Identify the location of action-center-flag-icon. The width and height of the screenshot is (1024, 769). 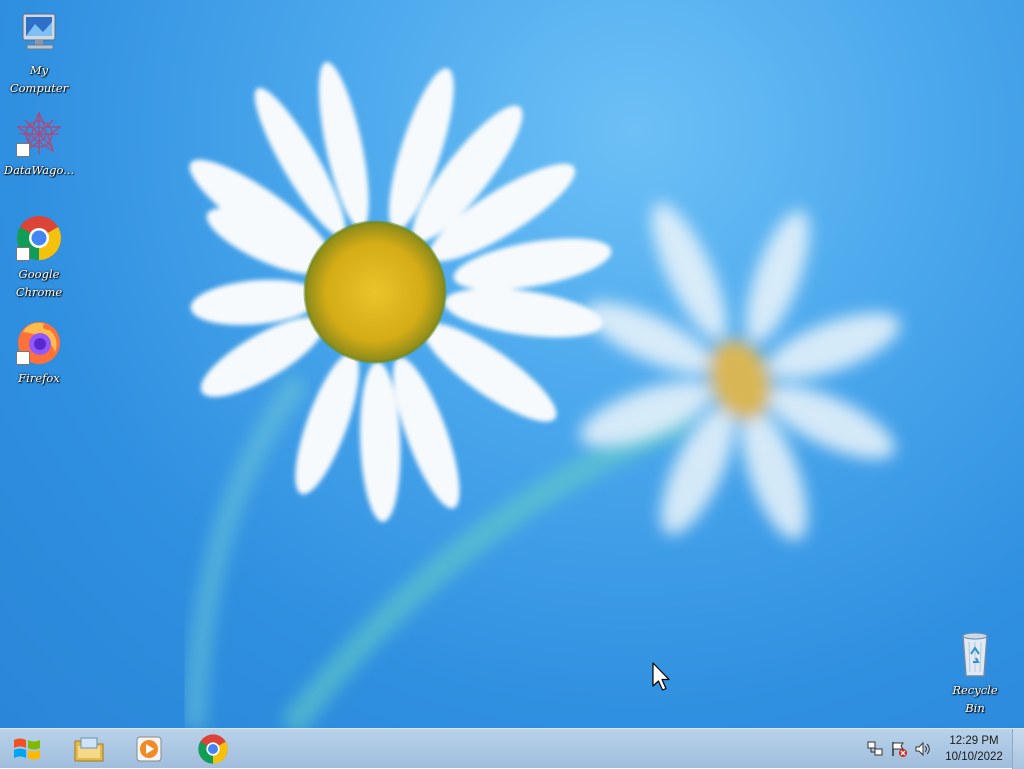
(899, 749).